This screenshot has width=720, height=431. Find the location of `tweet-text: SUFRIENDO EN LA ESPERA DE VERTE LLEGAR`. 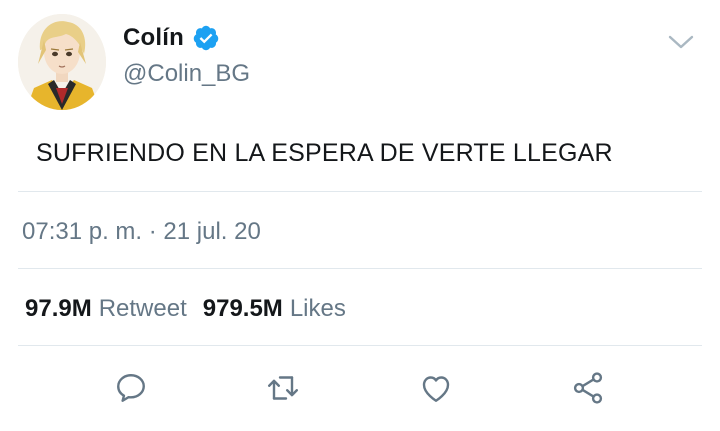

tweet-text: SUFRIENDO EN LA ESPERA DE VERTE LLEGAR is located at coordinates (324, 153).